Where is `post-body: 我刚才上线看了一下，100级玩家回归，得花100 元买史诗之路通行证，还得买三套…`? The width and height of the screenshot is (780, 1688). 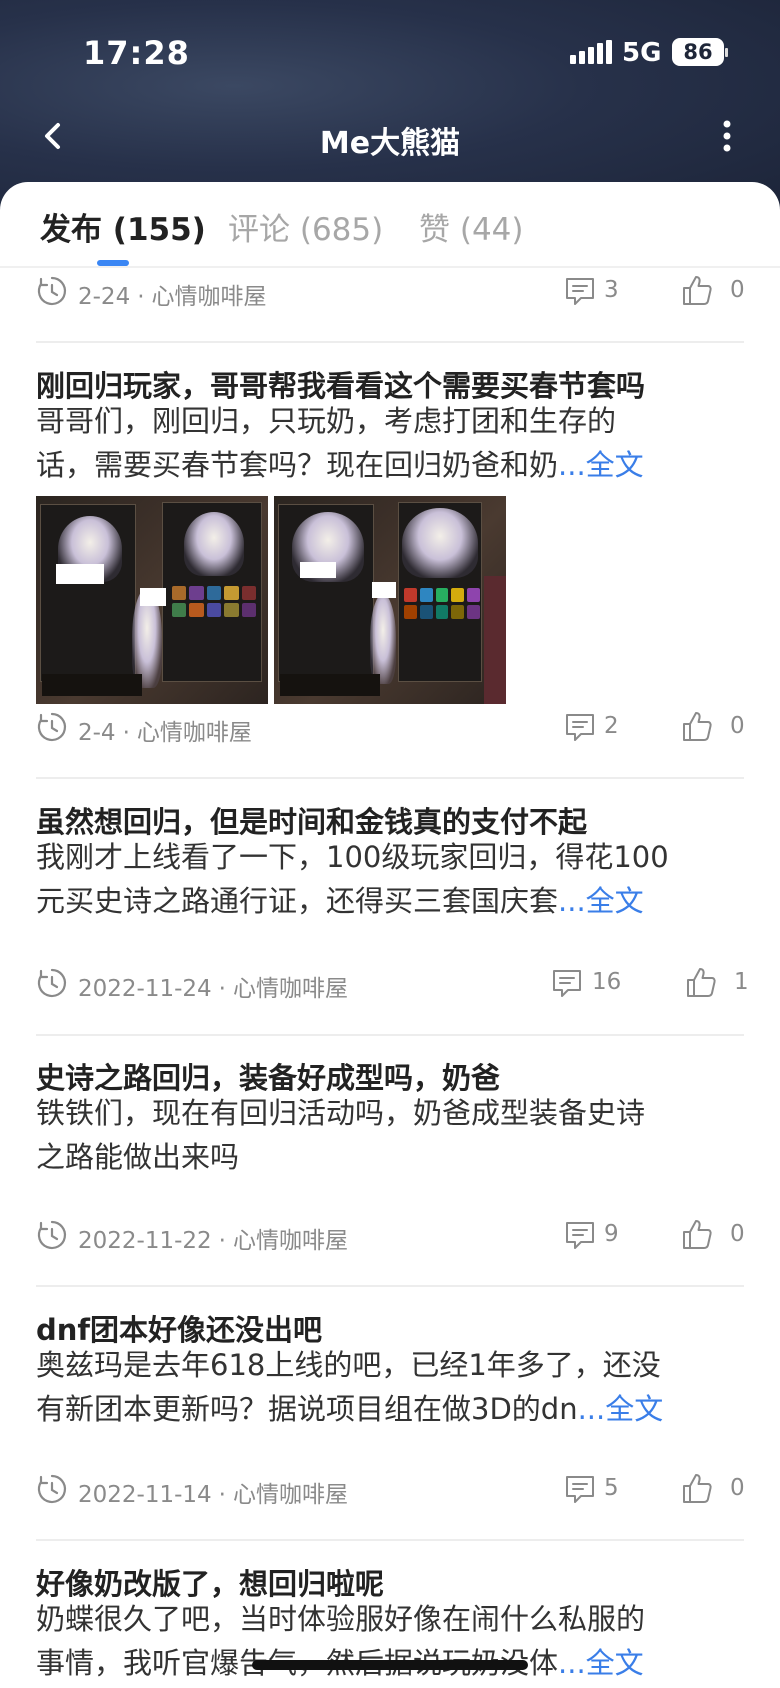
post-body: 我刚才上线看了一下，100级玩家回归，得花100 元买史诗之路通行证，还得买三套… is located at coordinates (392, 879).